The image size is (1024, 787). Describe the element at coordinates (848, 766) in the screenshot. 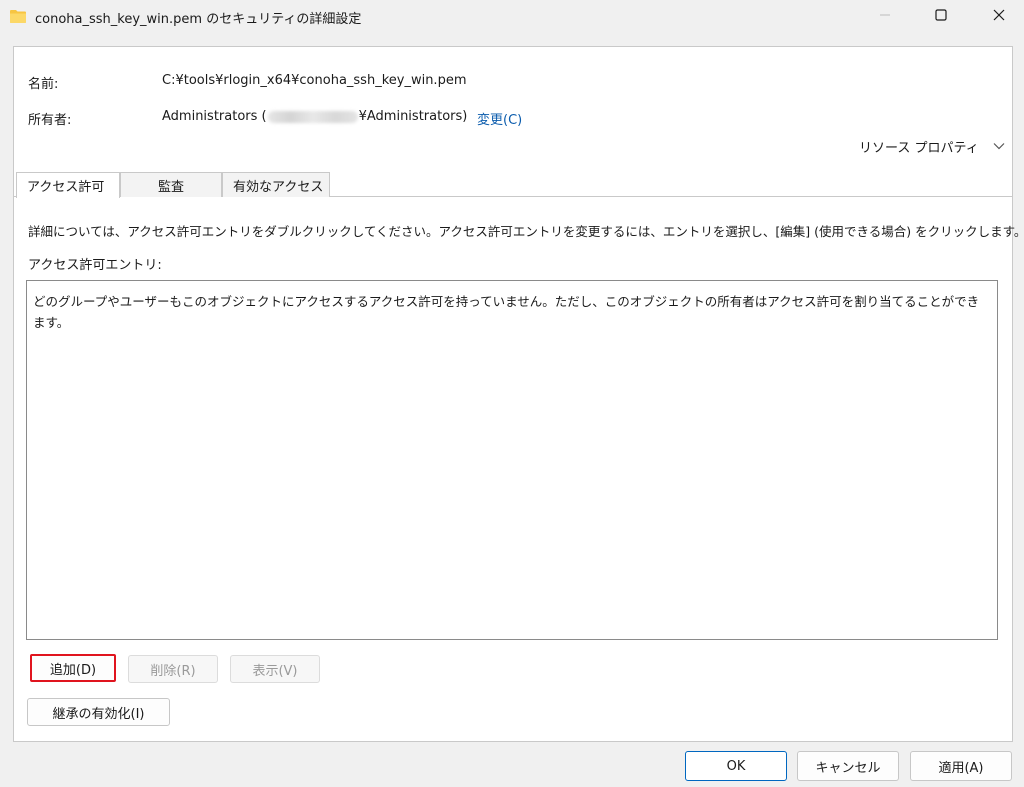

I see `cancel-button: キャンセル` at that location.